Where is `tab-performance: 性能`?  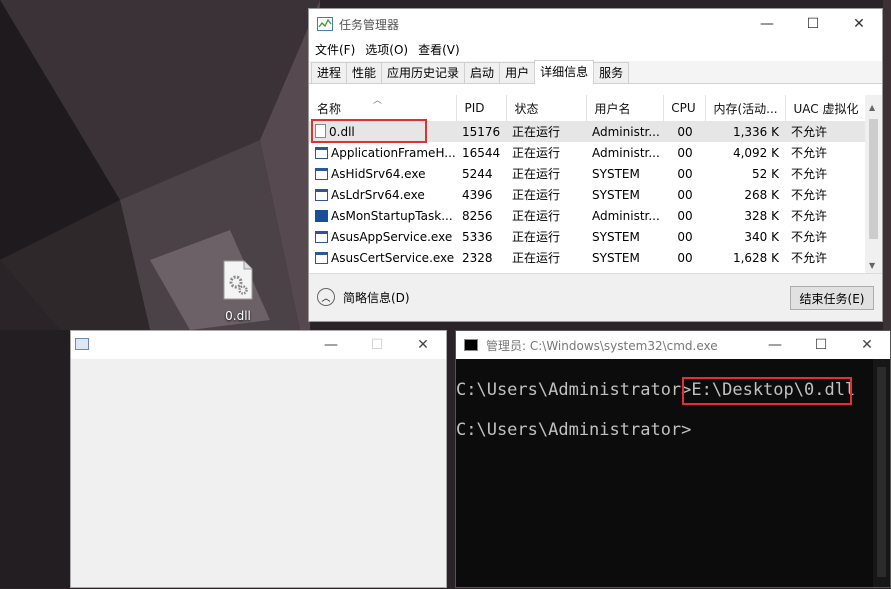
tab-performance: 性能 is located at coordinates (364, 72).